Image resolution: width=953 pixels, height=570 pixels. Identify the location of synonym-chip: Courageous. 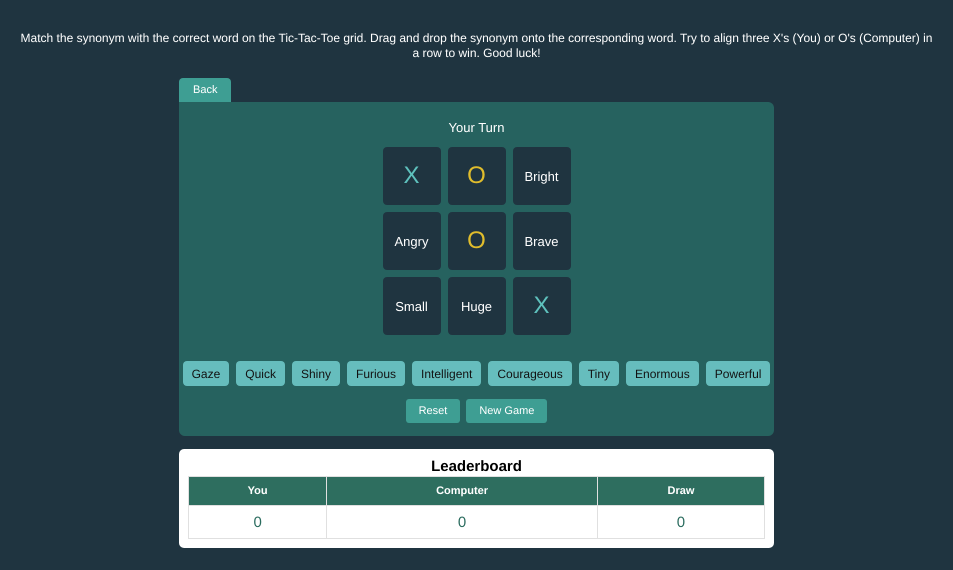
(530, 373).